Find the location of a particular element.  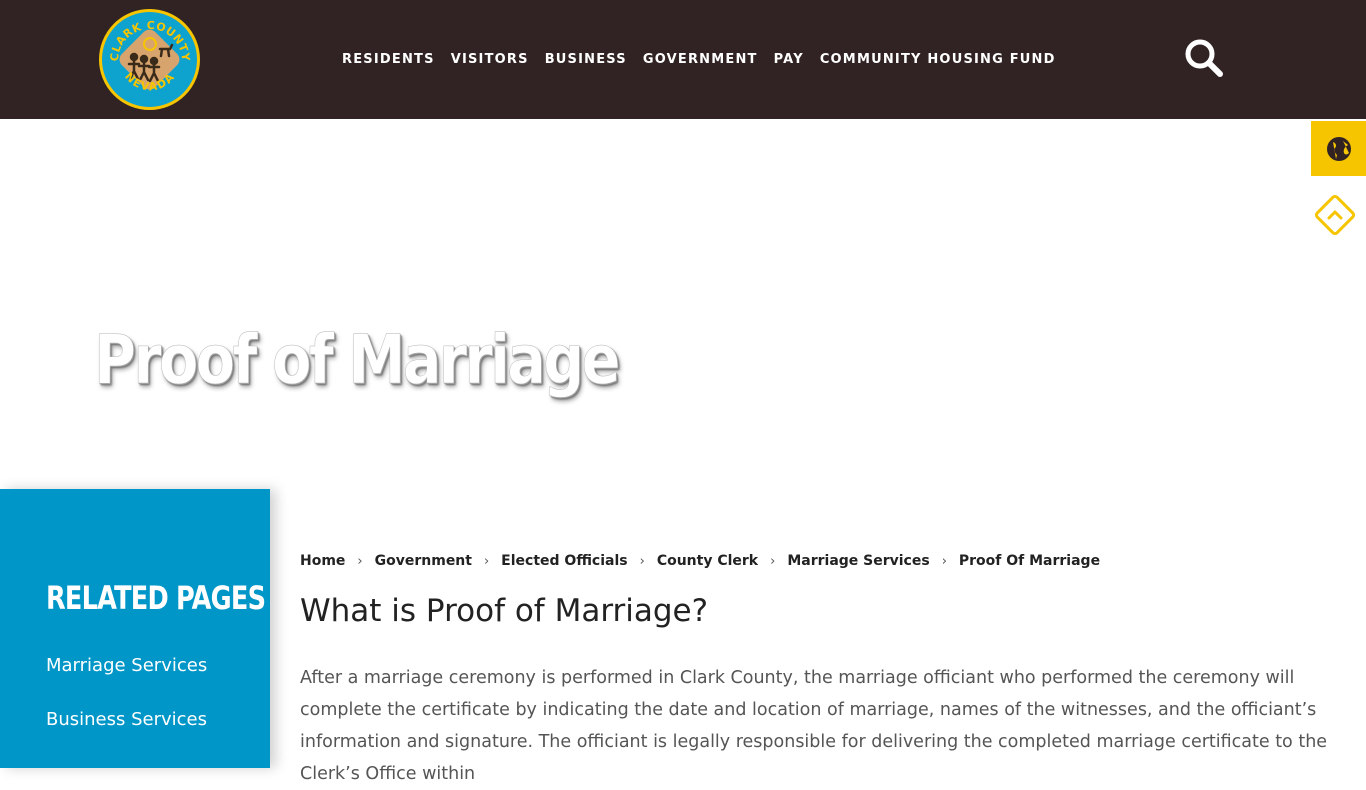

breadcrumb-marriage-services: Marriage Services is located at coordinates (858, 561).